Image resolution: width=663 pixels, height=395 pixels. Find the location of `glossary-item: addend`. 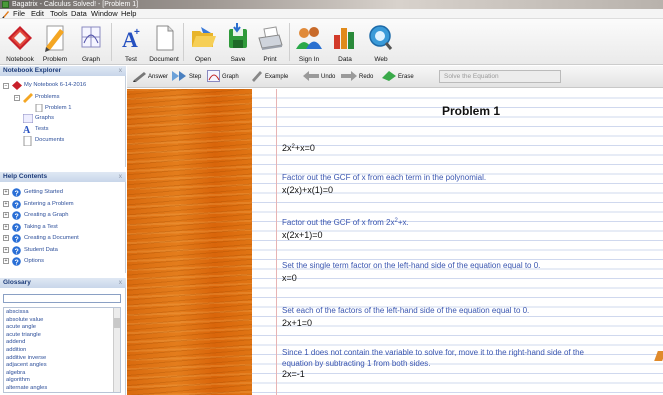

glossary-item: addend is located at coordinates (15, 342).